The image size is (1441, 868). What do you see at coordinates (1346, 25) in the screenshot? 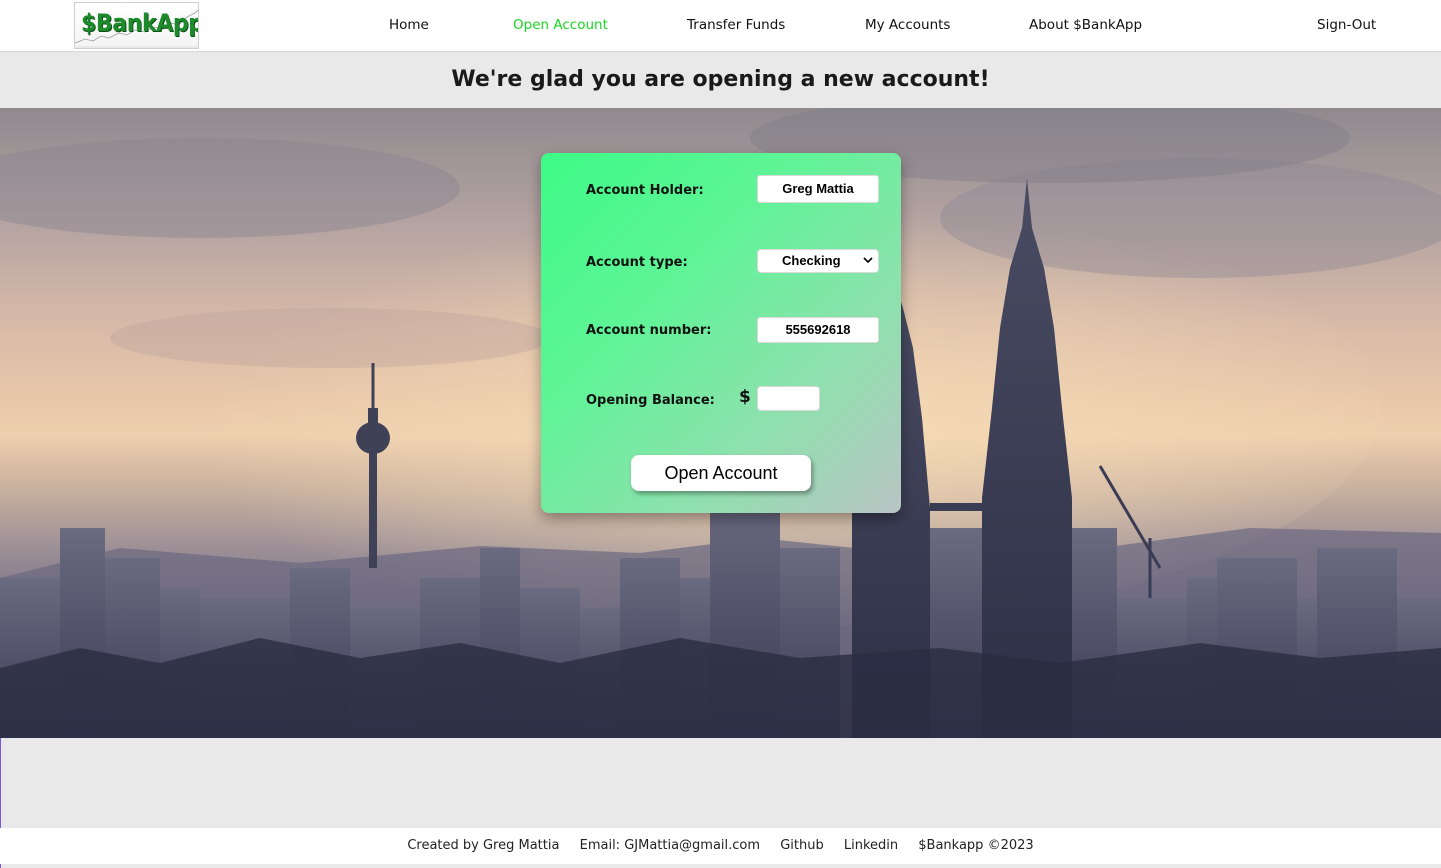
I see `nav-sign-out: Sign-Out` at bounding box center [1346, 25].